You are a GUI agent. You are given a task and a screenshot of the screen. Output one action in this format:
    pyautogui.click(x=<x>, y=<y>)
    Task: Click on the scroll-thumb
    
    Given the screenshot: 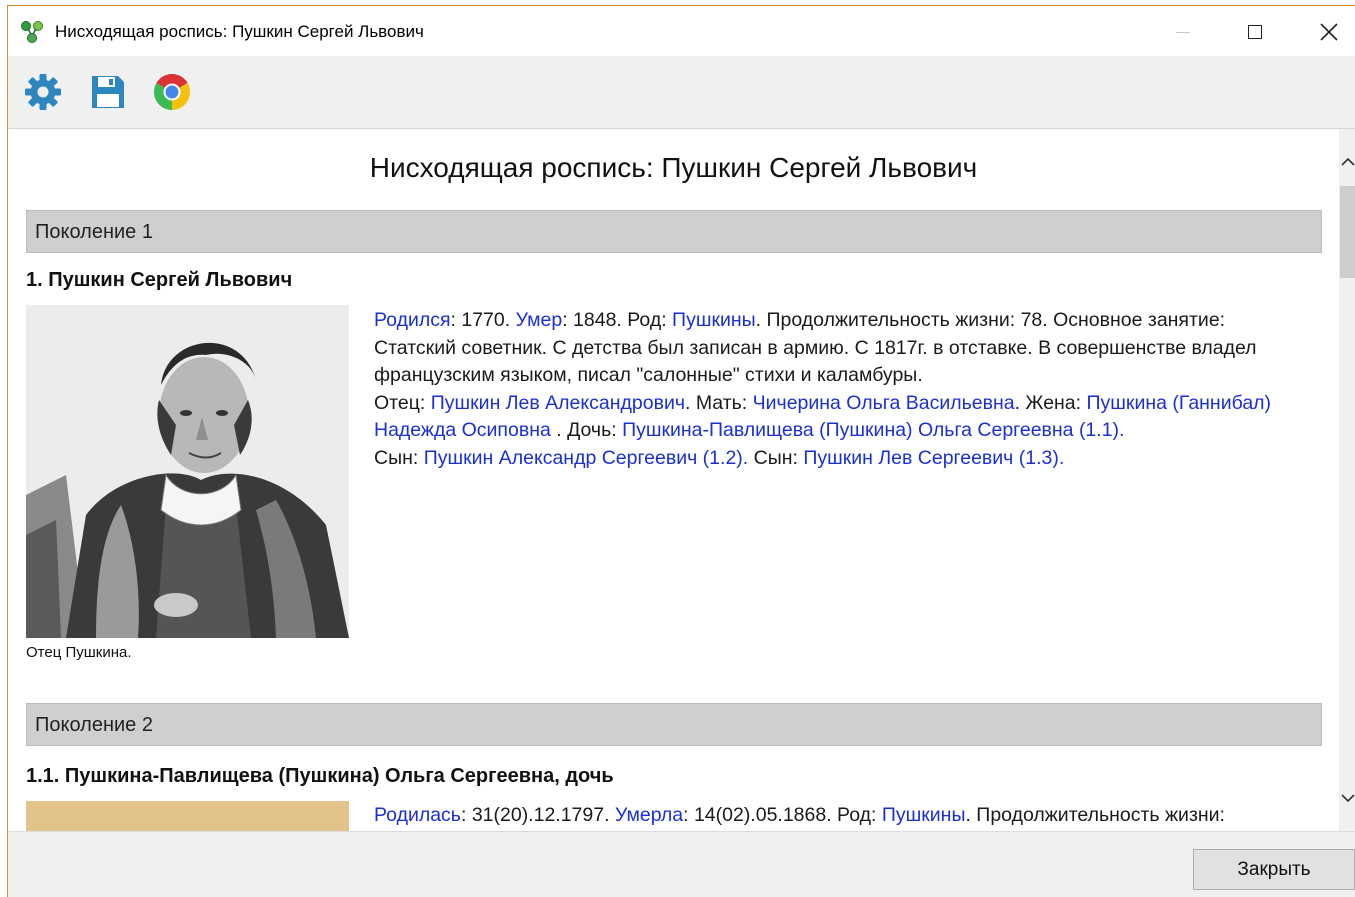 What is the action you would take?
    pyautogui.click(x=1347, y=232)
    